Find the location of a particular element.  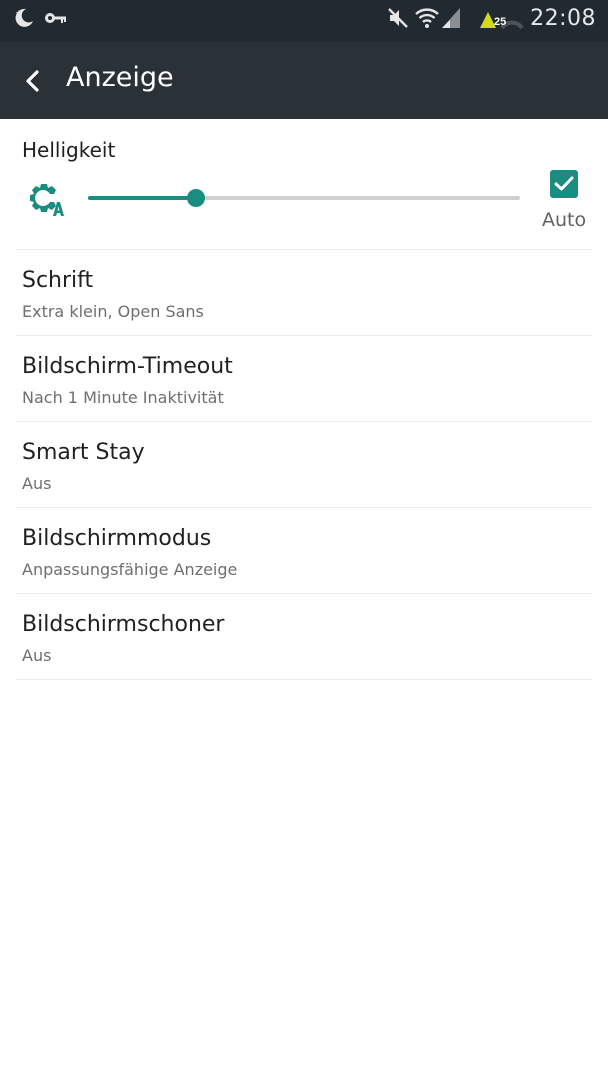

setting-item-screen-mode: Bildschirmmodus Anpassungsfähige Anzeige is located at coordinates (304, 551).